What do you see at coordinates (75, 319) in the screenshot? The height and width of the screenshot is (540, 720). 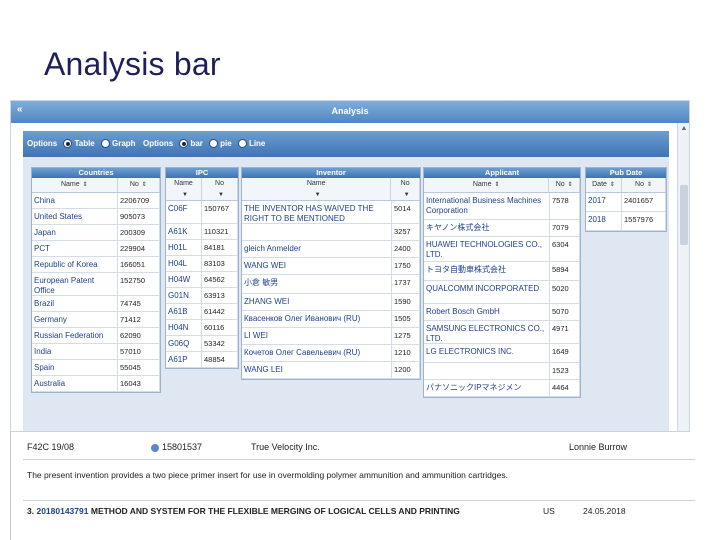 I see `countries-name-cell: Germany` at bounding box center [75, 319].